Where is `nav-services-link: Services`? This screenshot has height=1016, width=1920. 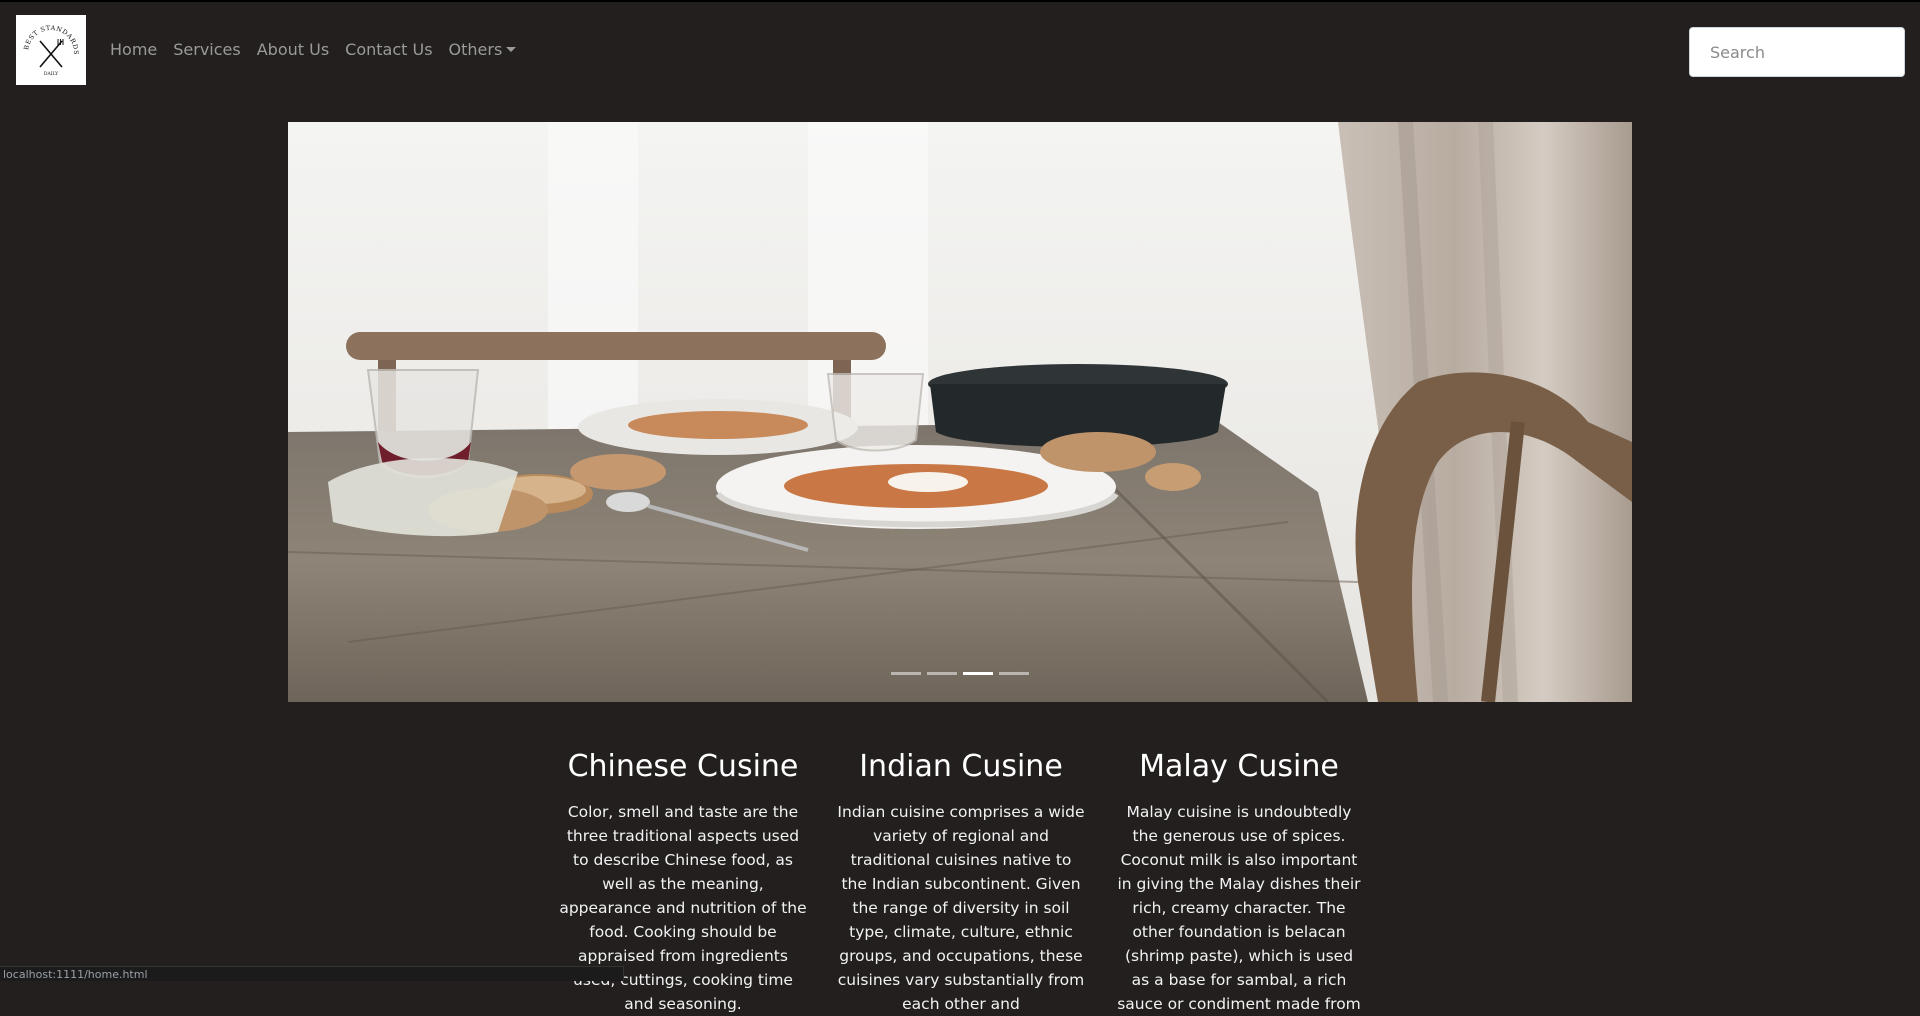 nav-services-link: Services is located at coordinates (206, 49).